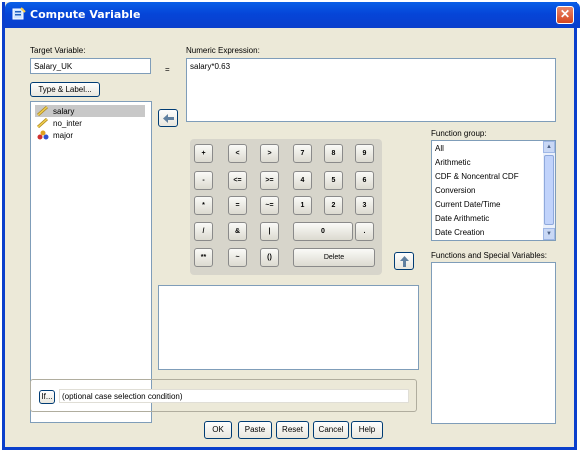  I want to click on scroll-thumb, so click(549, 190).